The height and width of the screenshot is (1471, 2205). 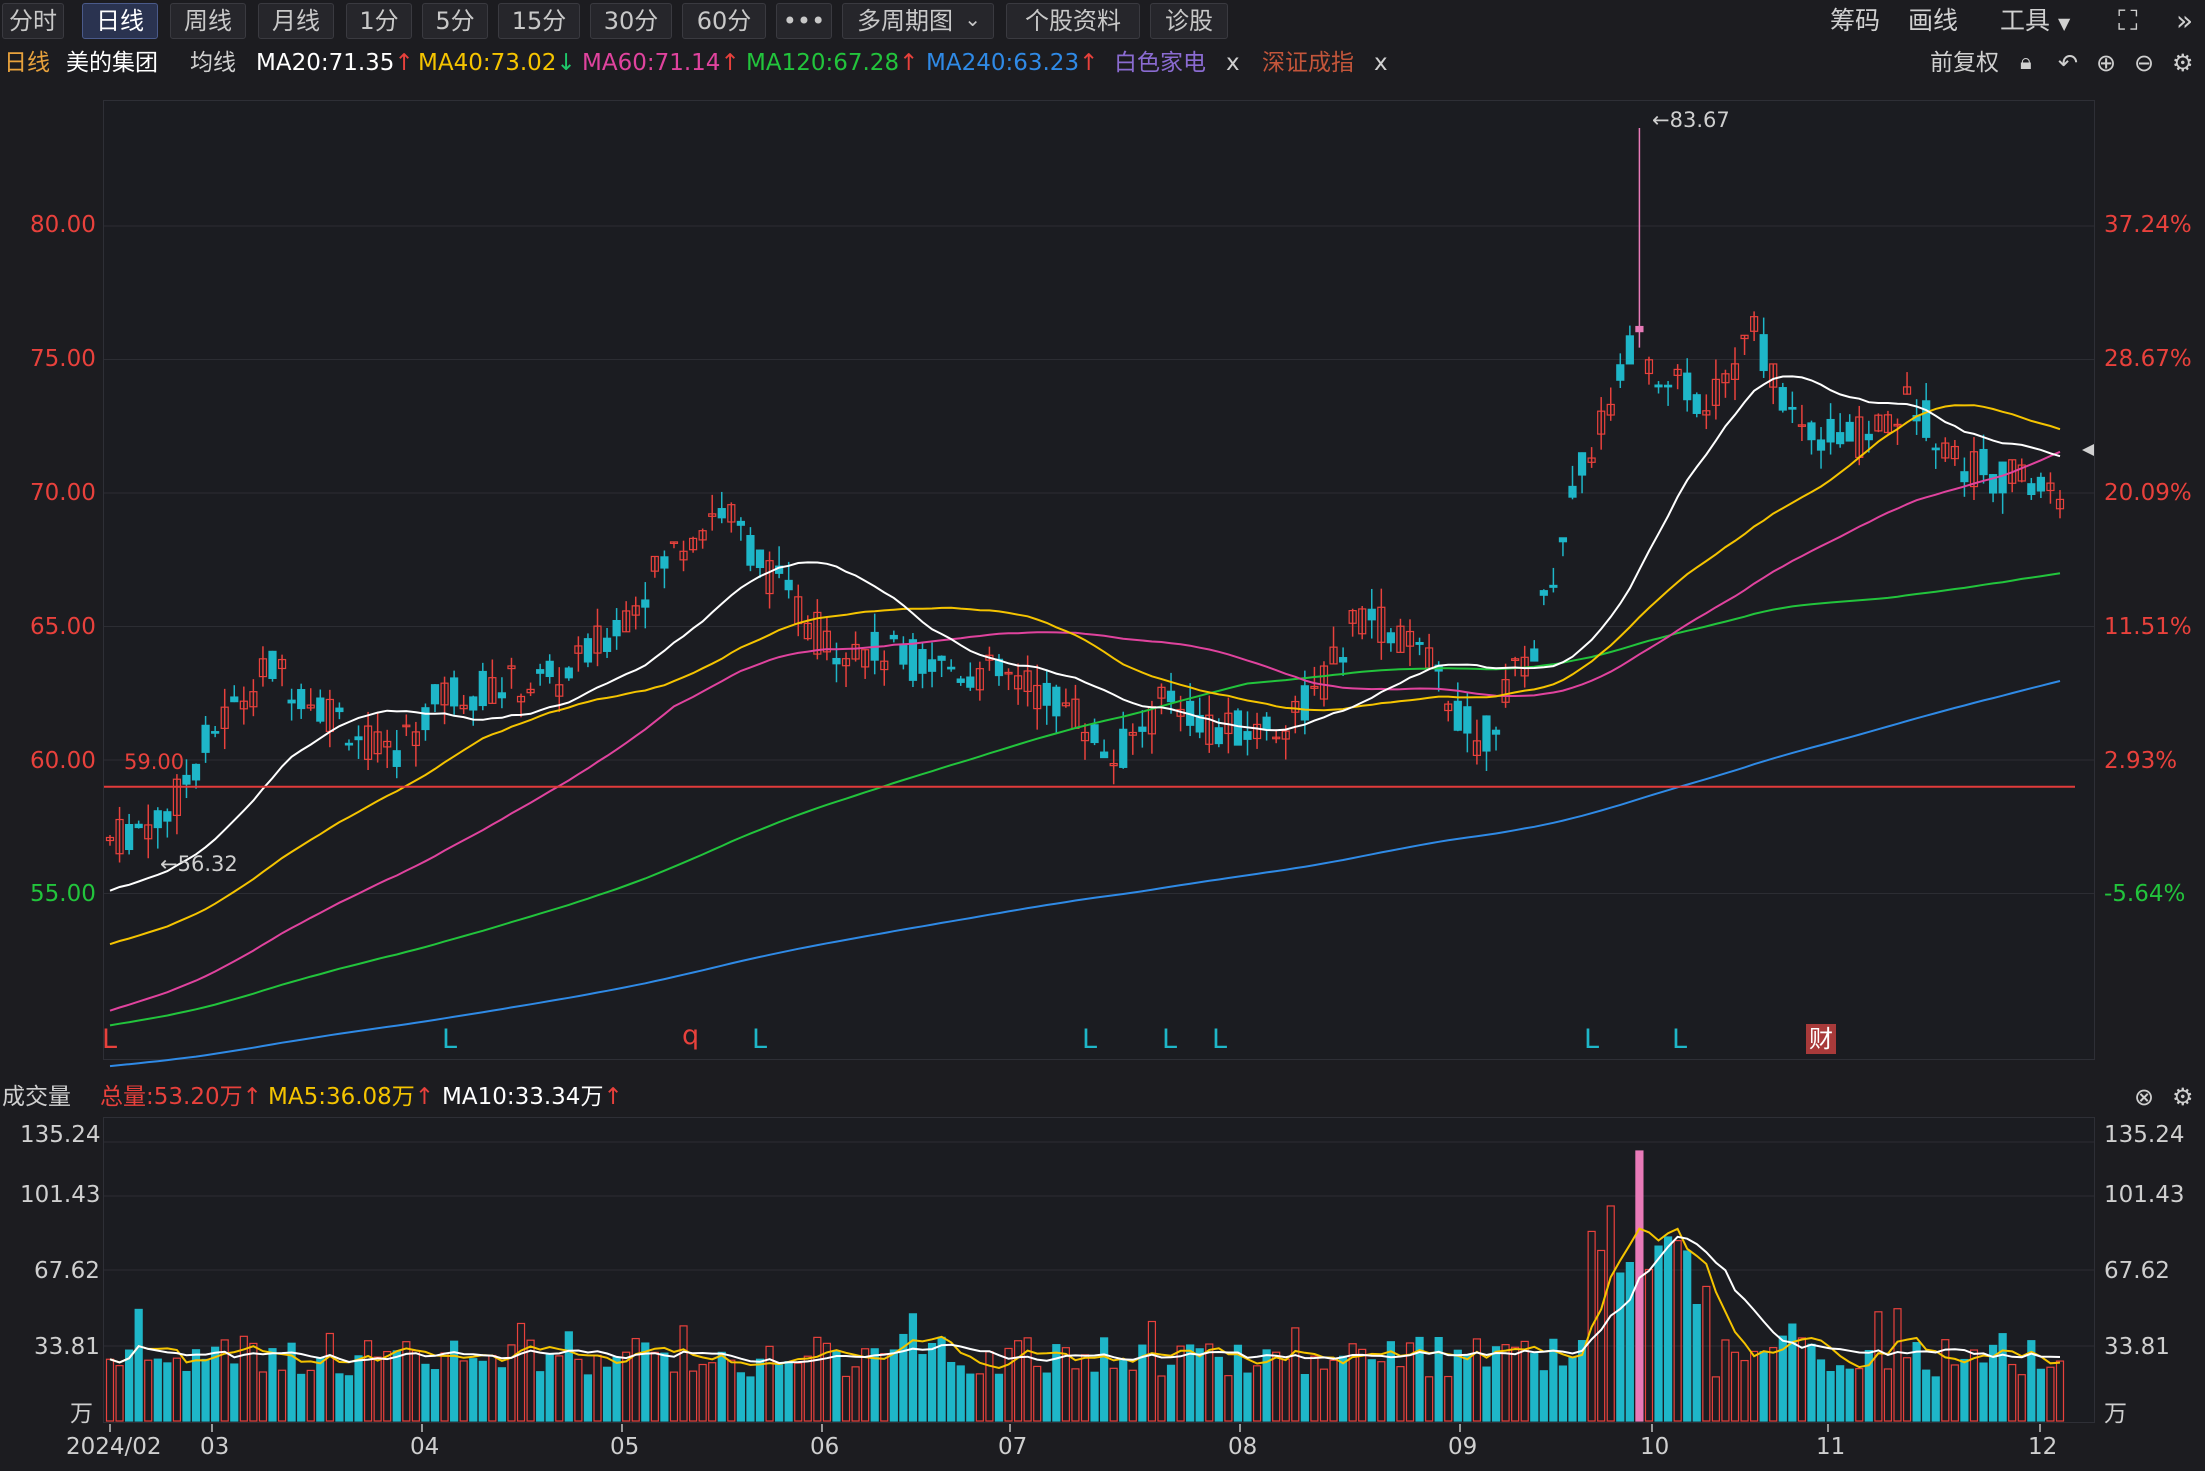 What do you see at coordinates (215, 1447) in the screenshot?
I see `x-label: 03` at bounding box center [215, 1447].